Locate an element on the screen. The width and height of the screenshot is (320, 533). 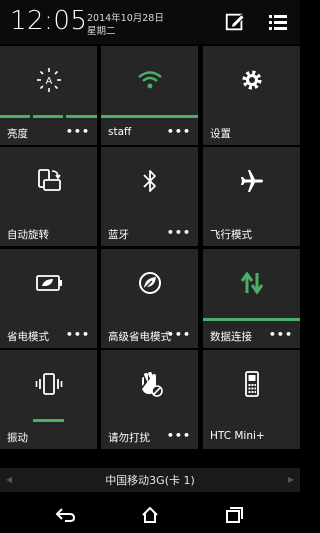
vibrate-active-bar is located at coordinates (48, 420).